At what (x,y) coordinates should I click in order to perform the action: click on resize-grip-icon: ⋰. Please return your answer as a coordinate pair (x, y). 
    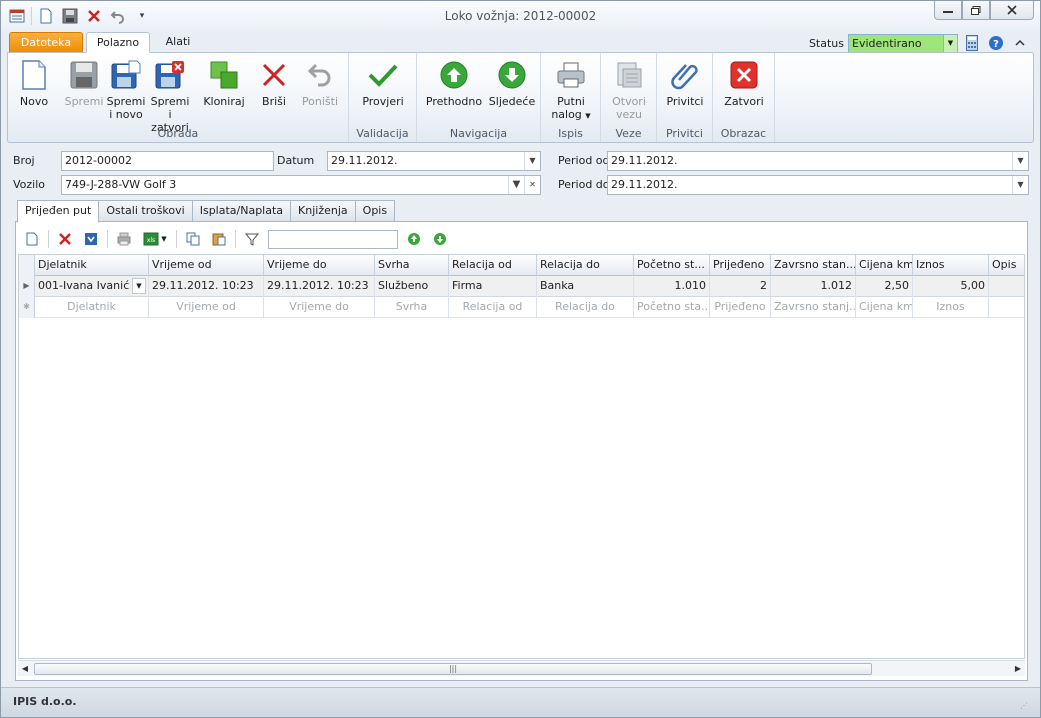
    Looking at the image, I should click on (1025, 706).